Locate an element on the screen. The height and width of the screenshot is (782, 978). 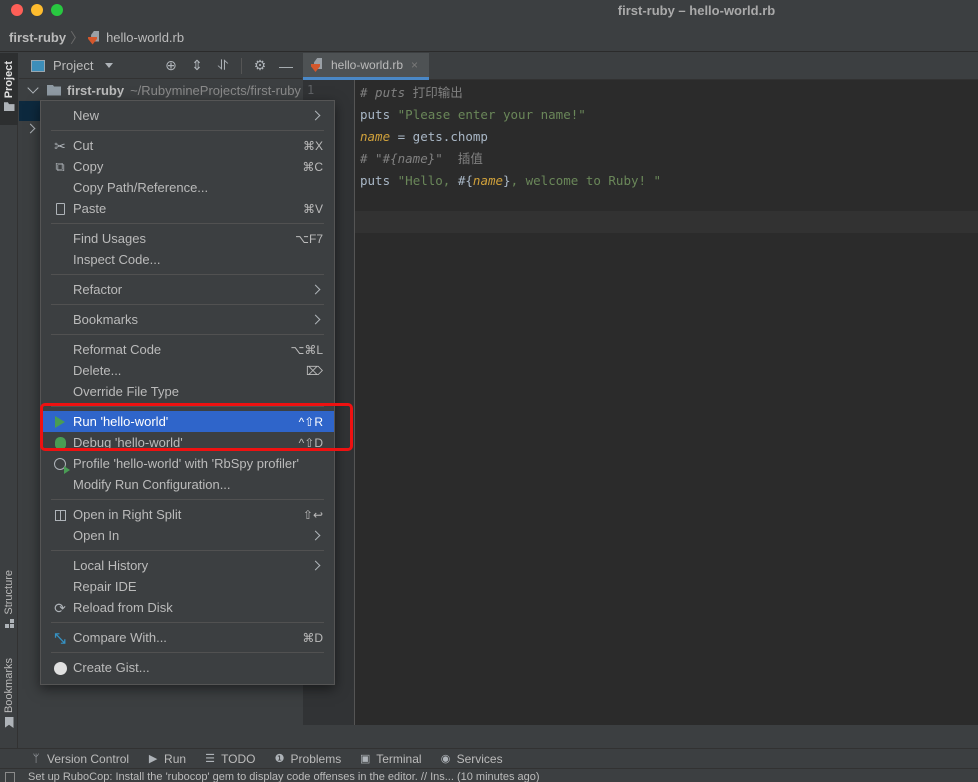
menu-item-new: New is located at coordinates (187, 115).